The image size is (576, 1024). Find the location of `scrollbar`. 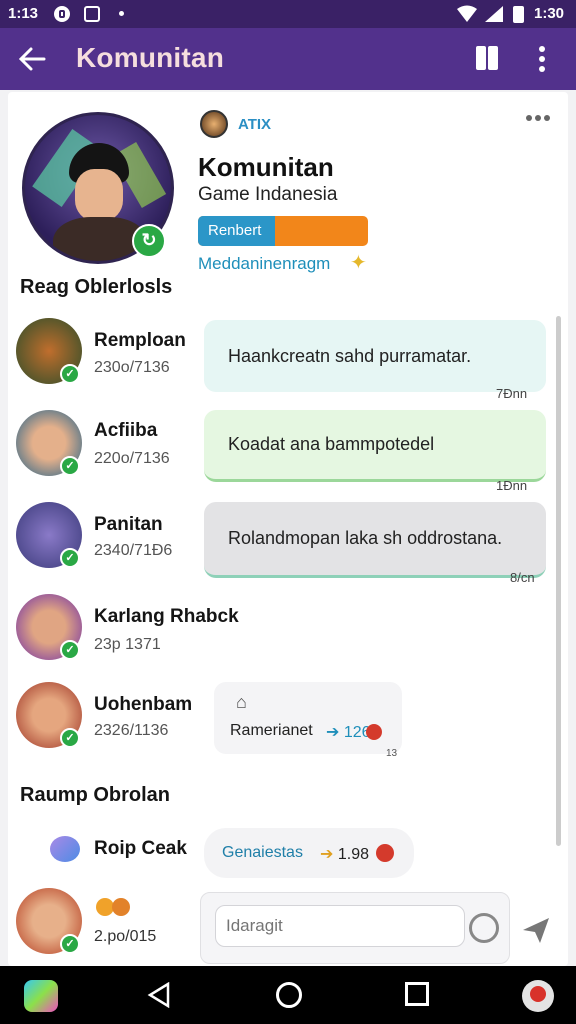

scrollbar is located at coordinates (558, 581).